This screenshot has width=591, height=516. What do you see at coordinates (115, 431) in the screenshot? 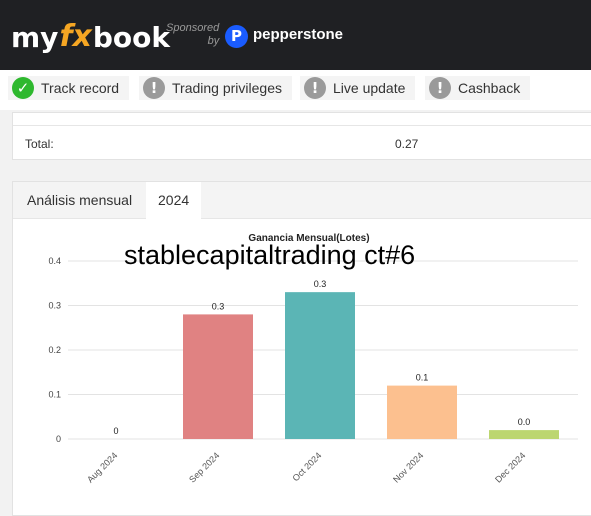
I see `data-label: 0` at bounding box center [115, 431].